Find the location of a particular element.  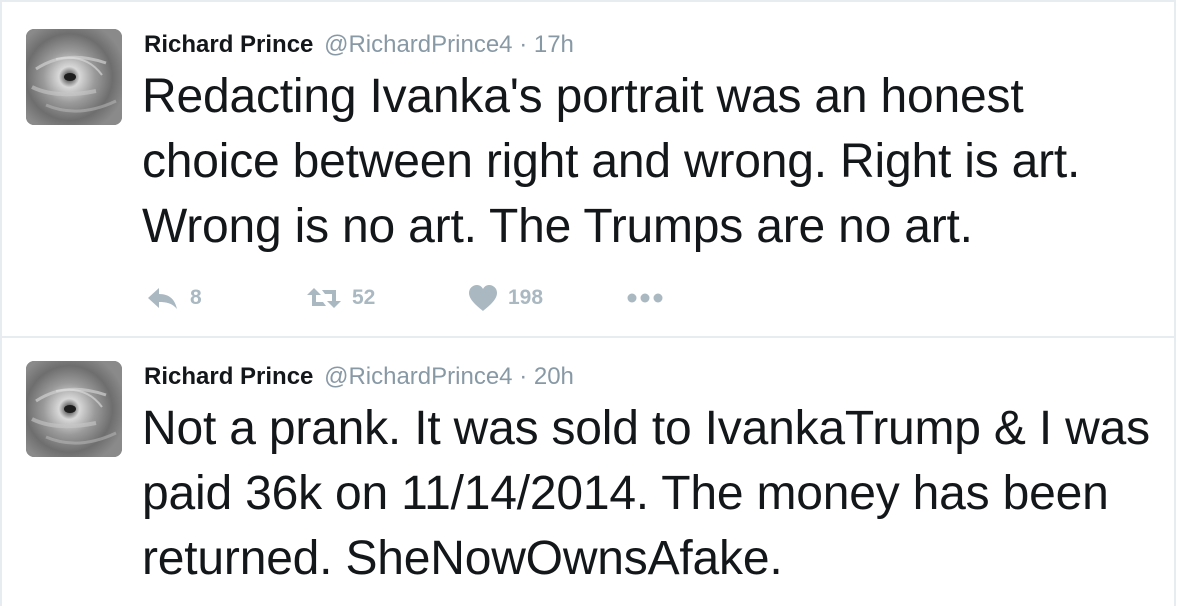

reply-count: 8 is located at coordinates (196, 297).